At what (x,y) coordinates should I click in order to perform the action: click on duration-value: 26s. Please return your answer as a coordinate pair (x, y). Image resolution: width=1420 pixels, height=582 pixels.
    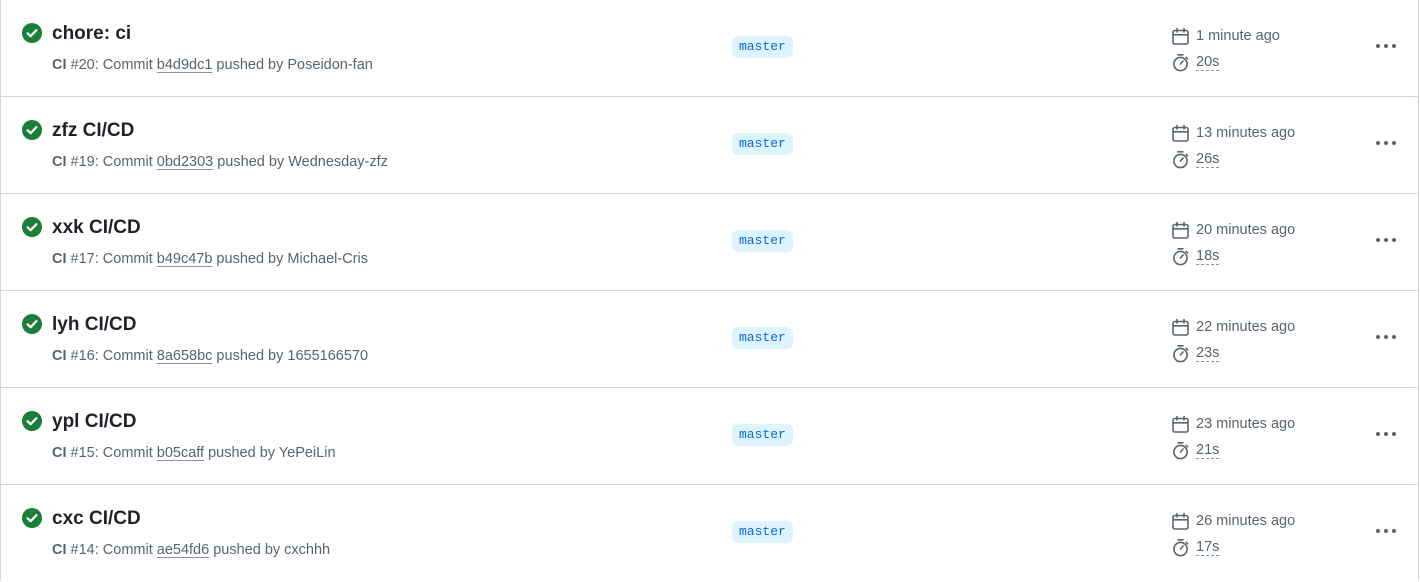
    Looking at the image, I should click on (1208, 159).